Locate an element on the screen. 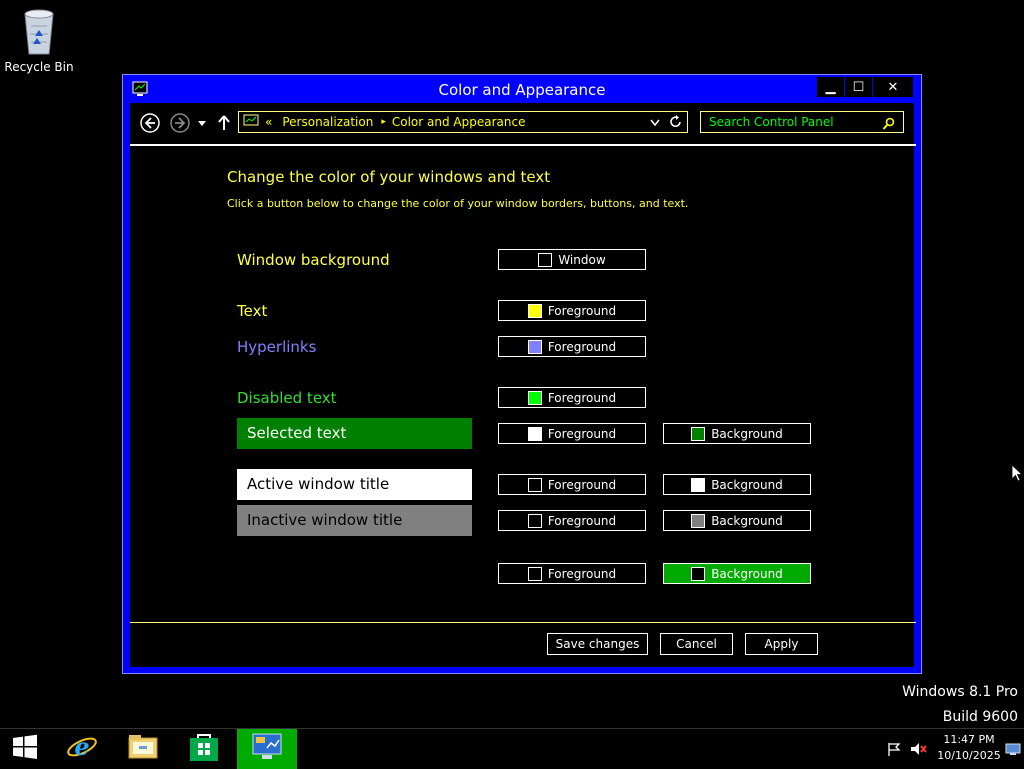  close-button: ✕ is located at coordinates (893, 87).